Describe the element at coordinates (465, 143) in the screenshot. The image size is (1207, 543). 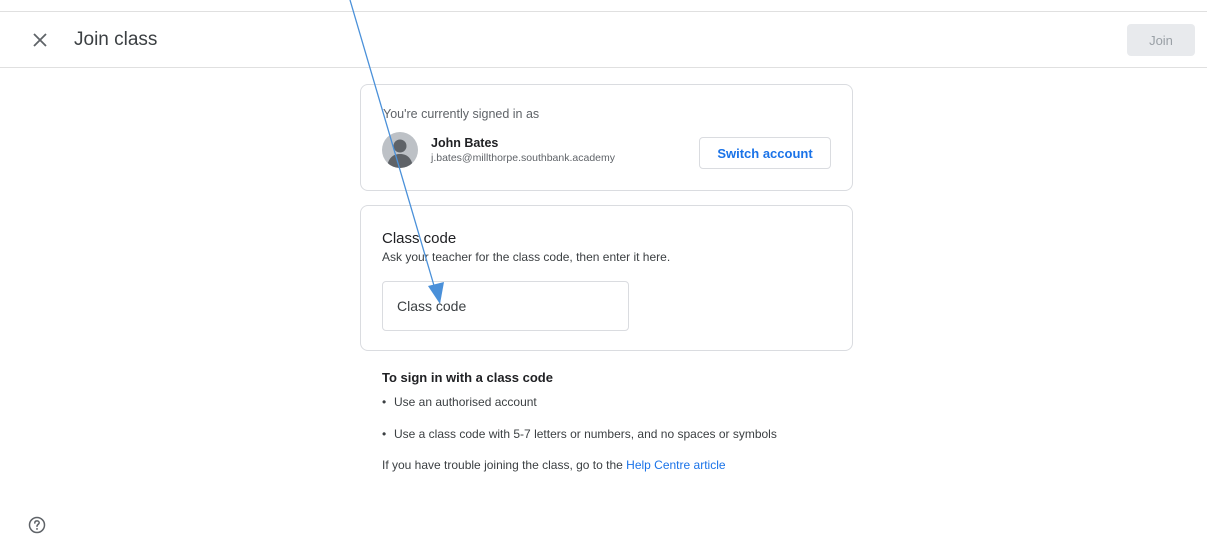
I see `user-name: John Bates` at that location.